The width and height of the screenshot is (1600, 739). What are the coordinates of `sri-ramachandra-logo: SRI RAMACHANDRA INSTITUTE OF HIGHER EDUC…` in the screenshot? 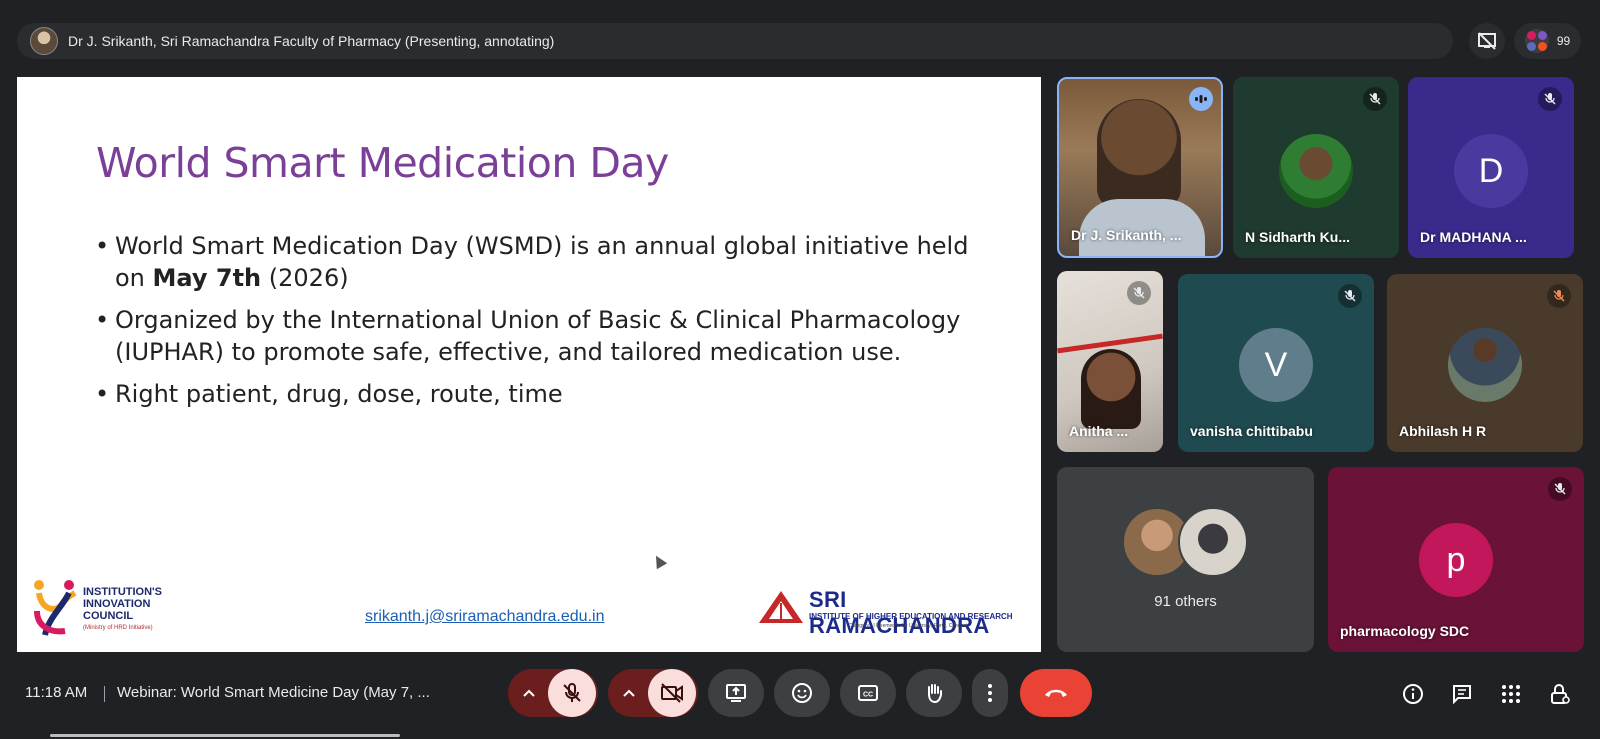 It's located at (889, 611).